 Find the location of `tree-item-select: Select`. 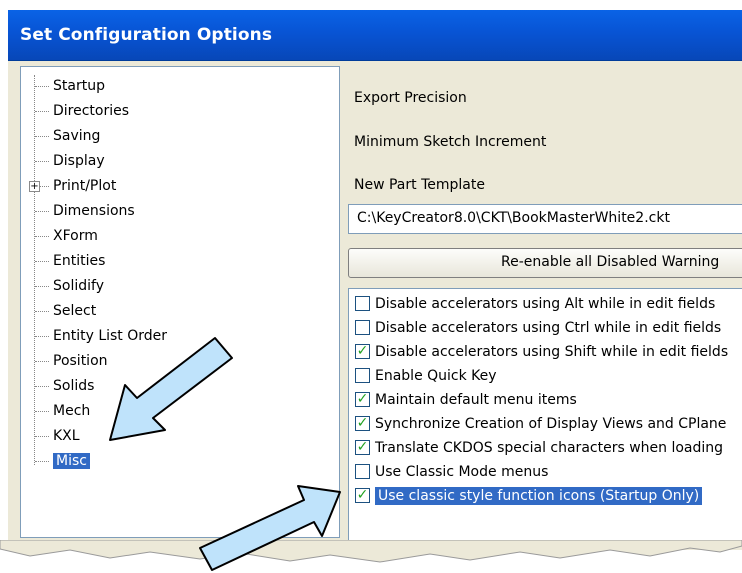

tree-item-select: Select is located at coordinates (74, 311).